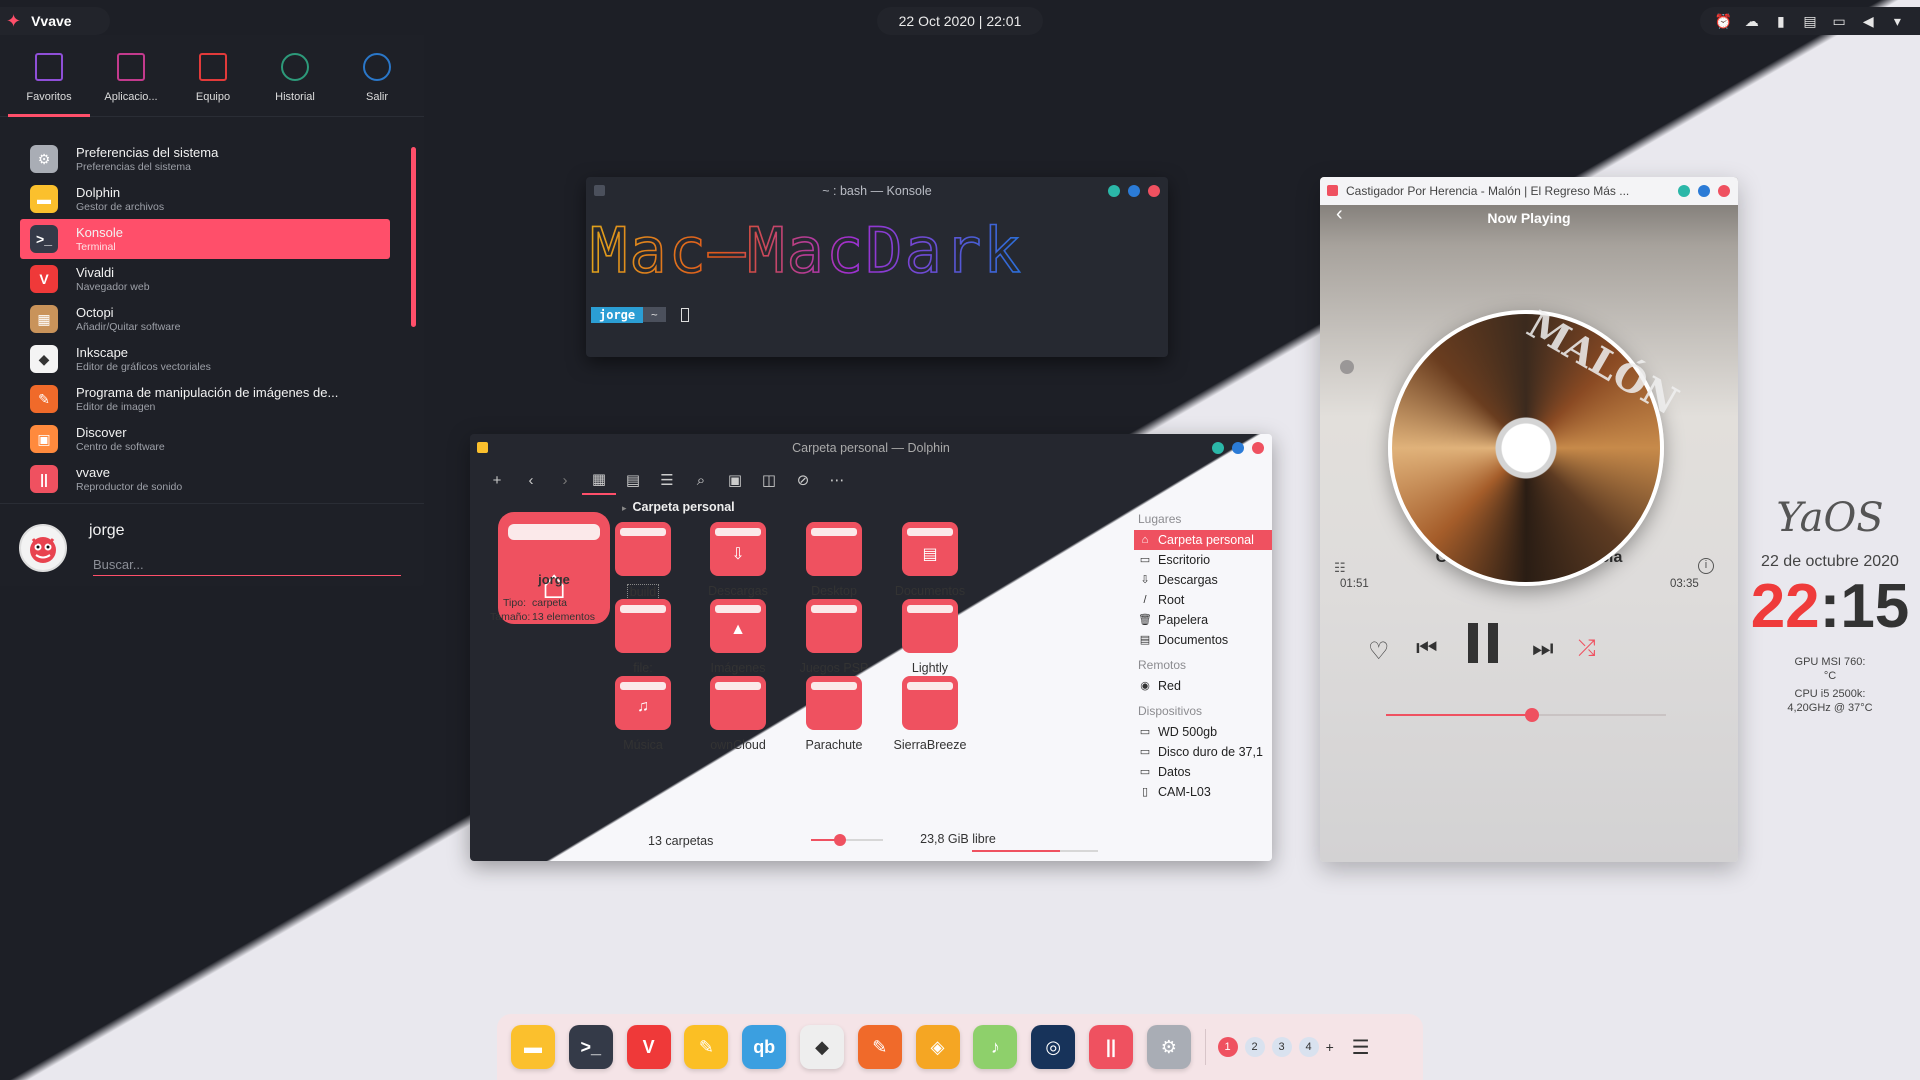 This screenshot has height=1080, width=1920. What do you see at coordinates (1203, 540) in the screenshot?
I see `place-item: ⌂ Carpeta personal` at bounding box center [1203, 540].